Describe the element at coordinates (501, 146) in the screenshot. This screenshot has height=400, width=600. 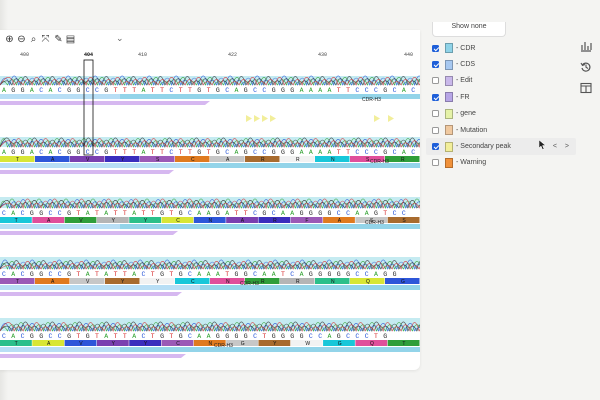
I see `legend-item-secondary-peak: - Secondary peak < >` at that location.